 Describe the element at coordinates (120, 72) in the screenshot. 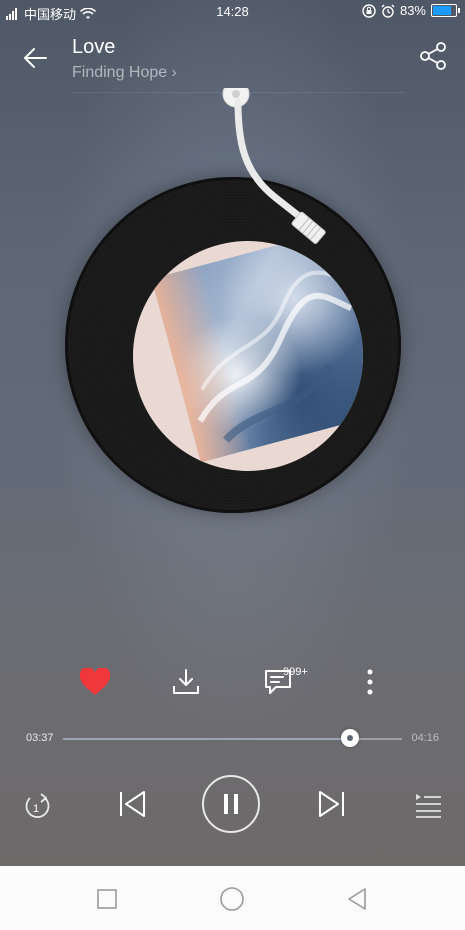

I see `artist-name: Finding Hope` at that location.